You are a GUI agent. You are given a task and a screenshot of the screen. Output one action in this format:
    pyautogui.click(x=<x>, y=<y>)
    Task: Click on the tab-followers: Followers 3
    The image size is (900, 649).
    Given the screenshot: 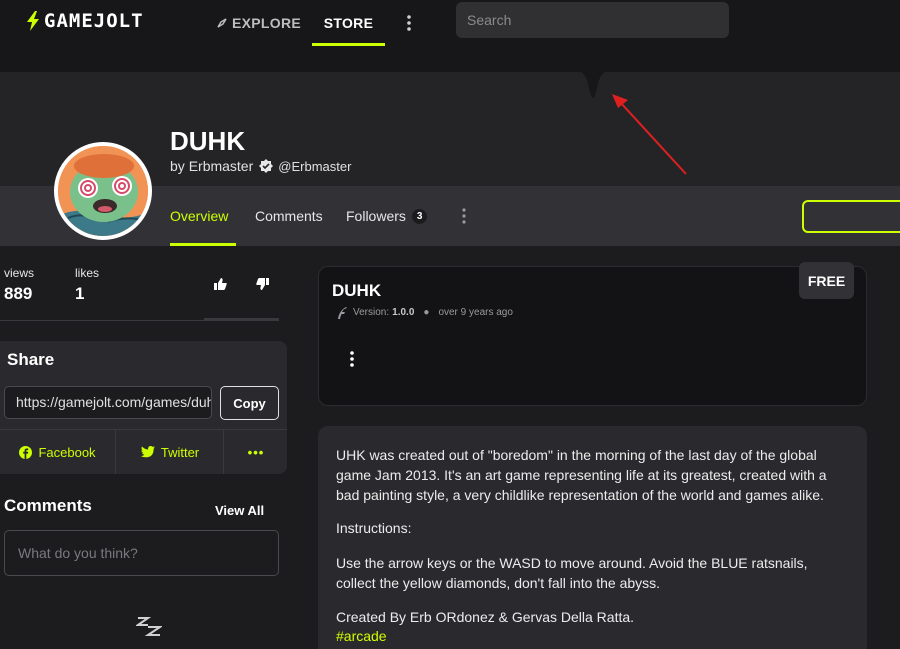 What is the action you would take?
    pyautogui.click(x=387, y=216)
    